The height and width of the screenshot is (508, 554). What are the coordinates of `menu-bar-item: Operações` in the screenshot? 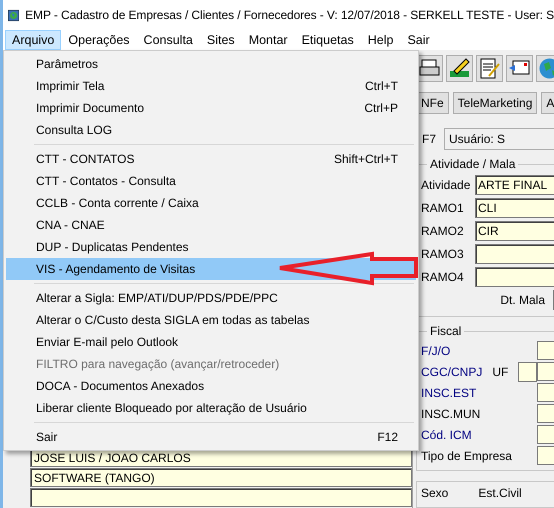 It's located at (99, 40).